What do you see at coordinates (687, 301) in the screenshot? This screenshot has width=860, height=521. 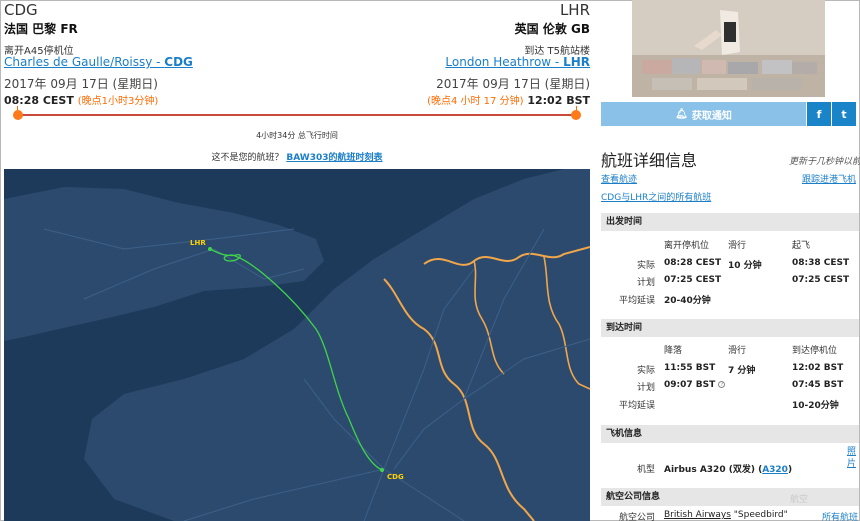 I see `dep-avg-delay: 20-40分钟` at bounding box center [687, 301].